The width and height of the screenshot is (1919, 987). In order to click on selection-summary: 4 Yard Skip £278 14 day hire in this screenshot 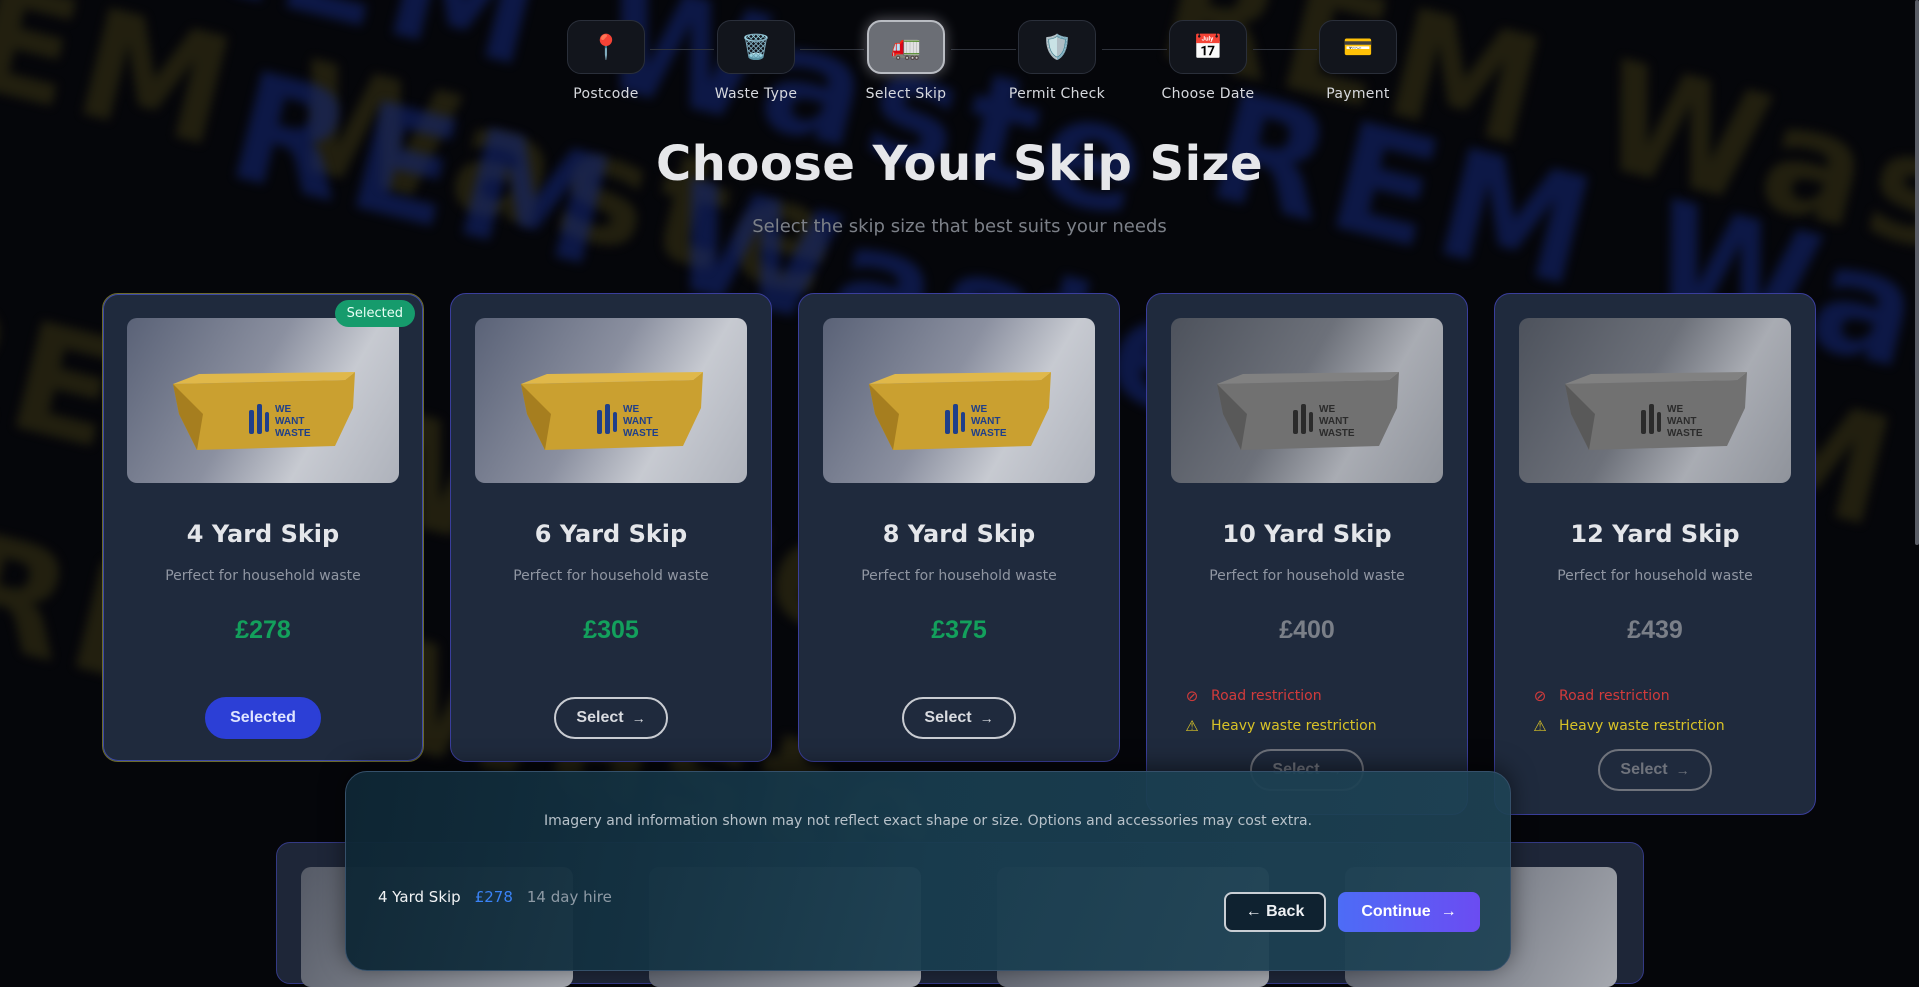, I will do `click(495, 897)`.